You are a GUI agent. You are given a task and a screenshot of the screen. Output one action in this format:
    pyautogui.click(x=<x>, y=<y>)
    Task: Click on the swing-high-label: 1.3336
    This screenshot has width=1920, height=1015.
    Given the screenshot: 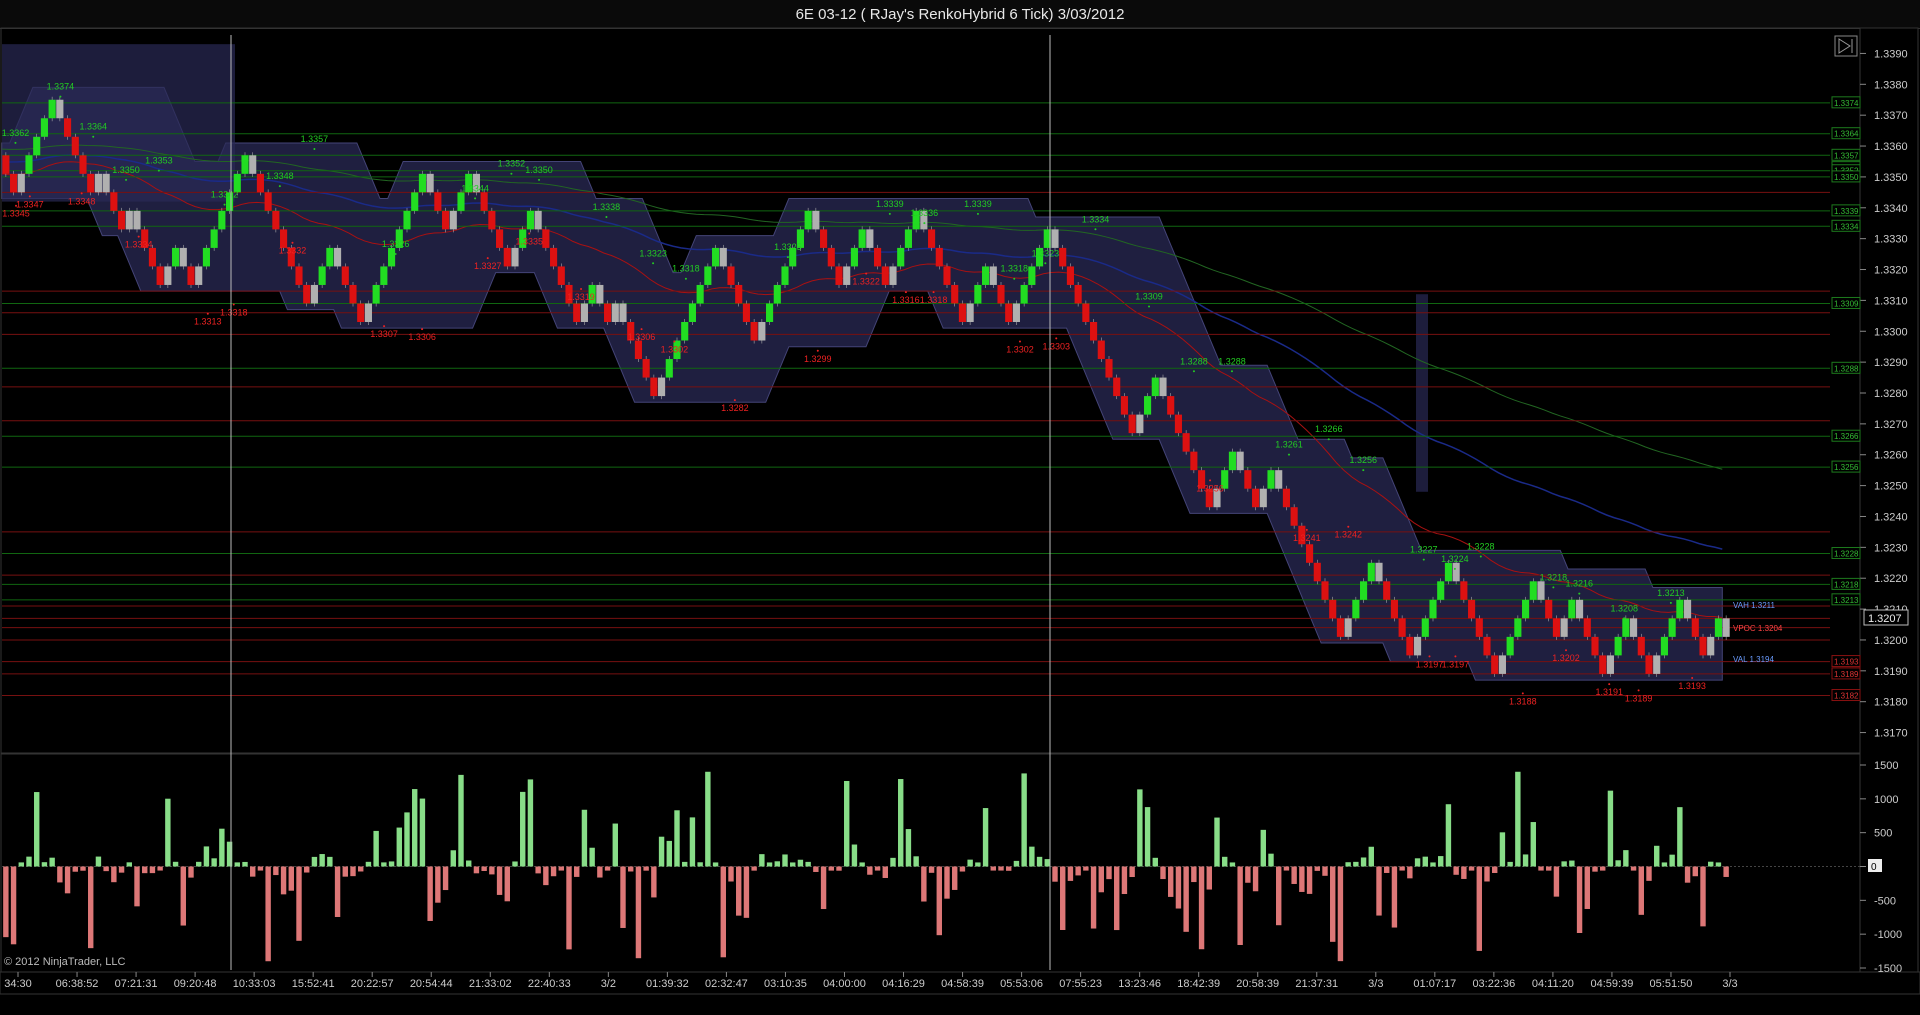 What is the action you would take?
    pyautogui.click(x=925, y=213)
    